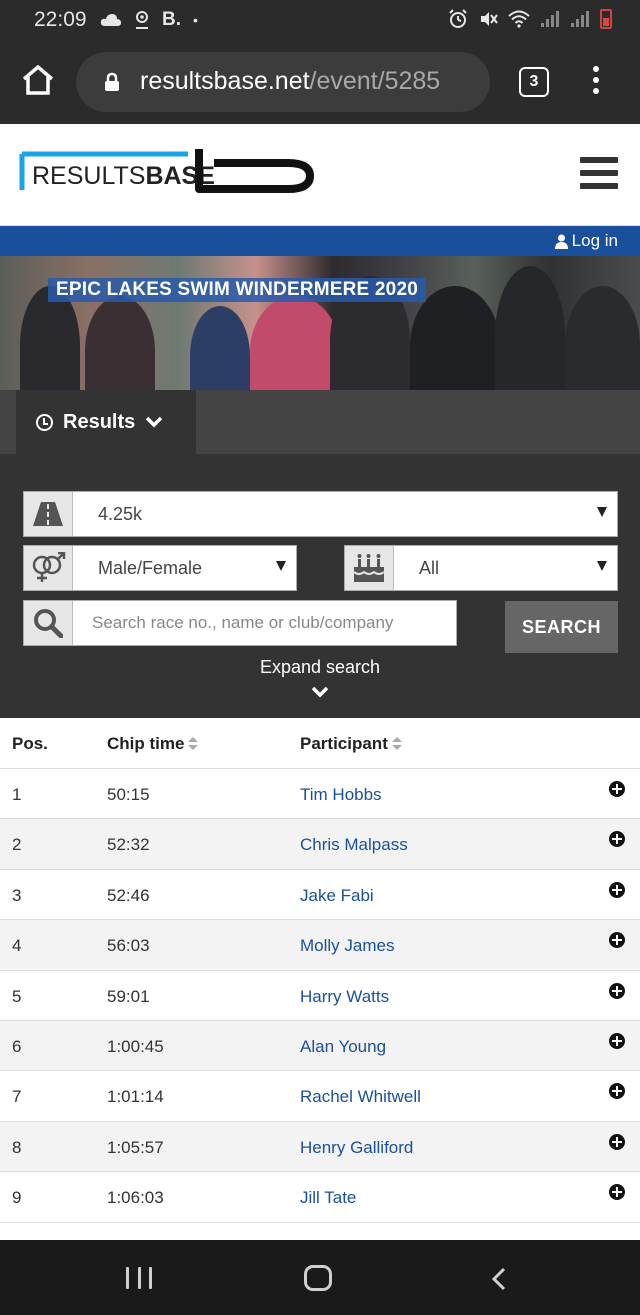 Image resolution: width=640 pixels, height=1315 pixels. Describe the element at coordinates (354, 845) in the screenshot. I see `participant-link: Chris Malpass` at that location.